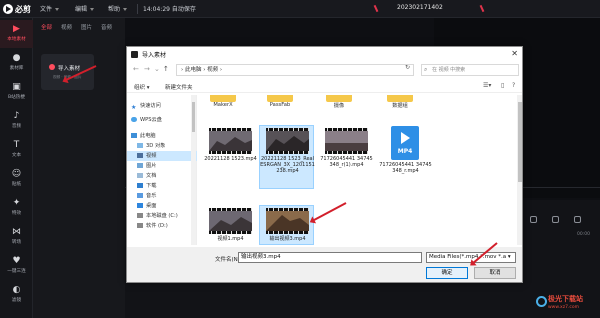  I want to click on text-icon: T, so click(16, 145).